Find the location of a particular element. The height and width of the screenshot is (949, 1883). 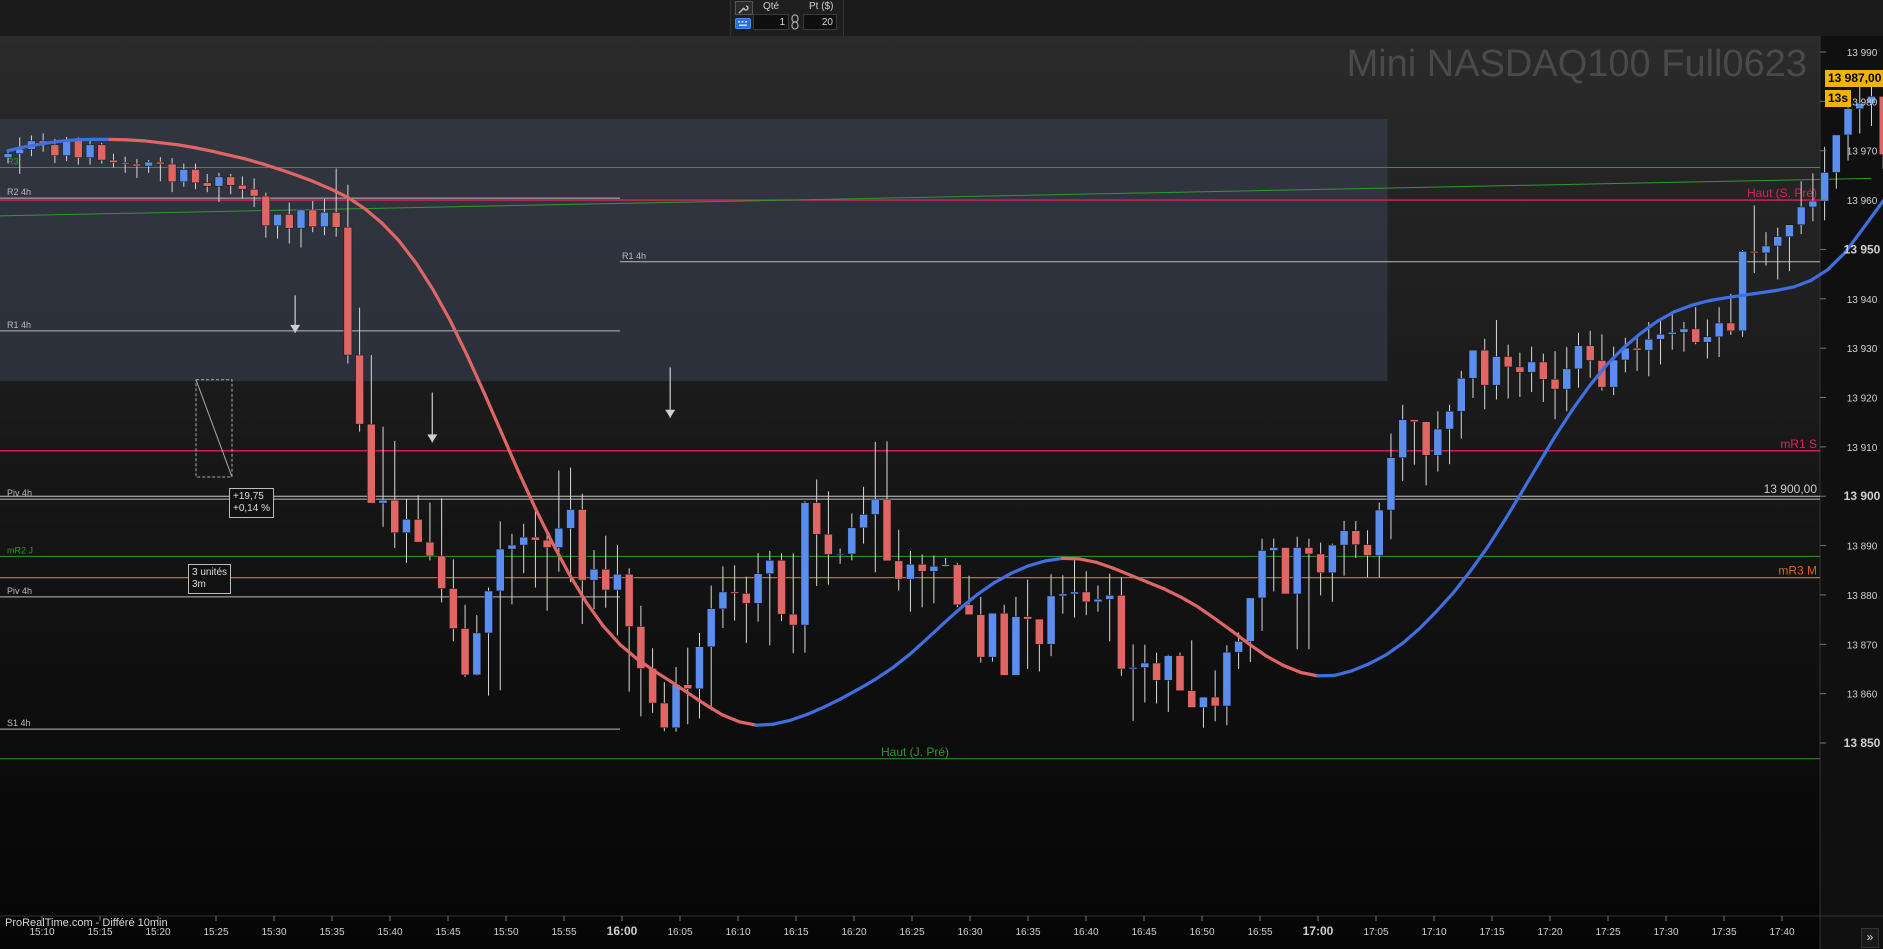

x-tick-label: 15:35 is located at coordinates (331, 932).